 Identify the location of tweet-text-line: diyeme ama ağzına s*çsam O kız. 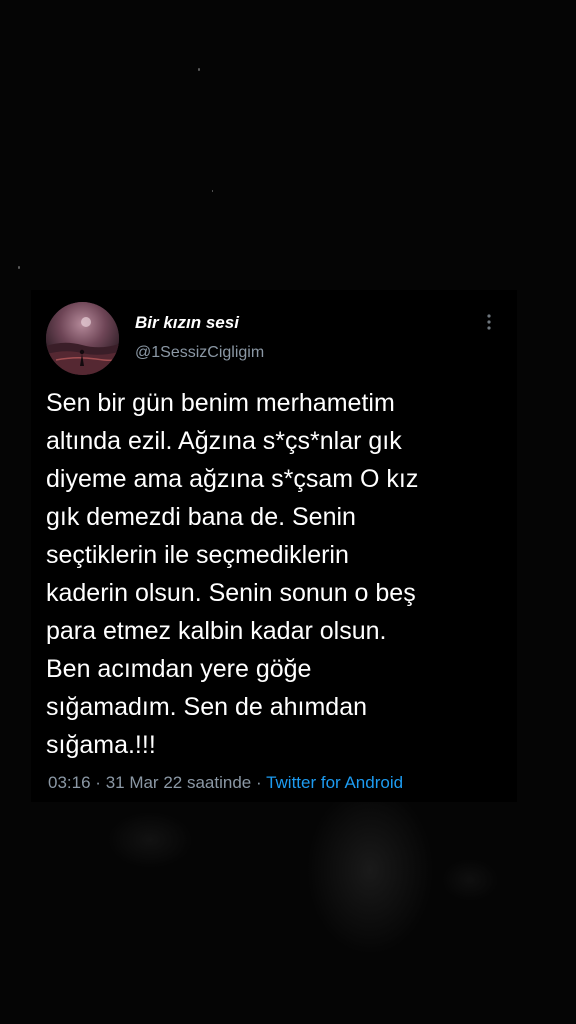
(232, 479).